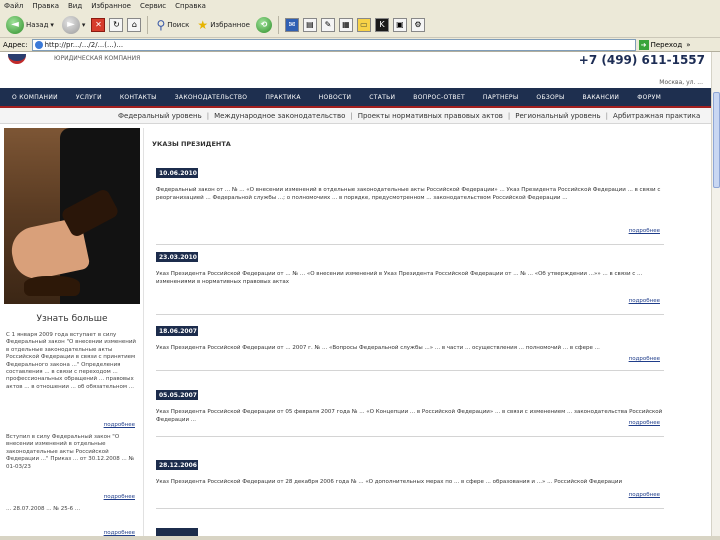 Image resolution: width=720 pixels, height=540 pixels. Describe the element at coordinates (263, 24) in the screenshot. I see `history-icon: ⟲` at that location.